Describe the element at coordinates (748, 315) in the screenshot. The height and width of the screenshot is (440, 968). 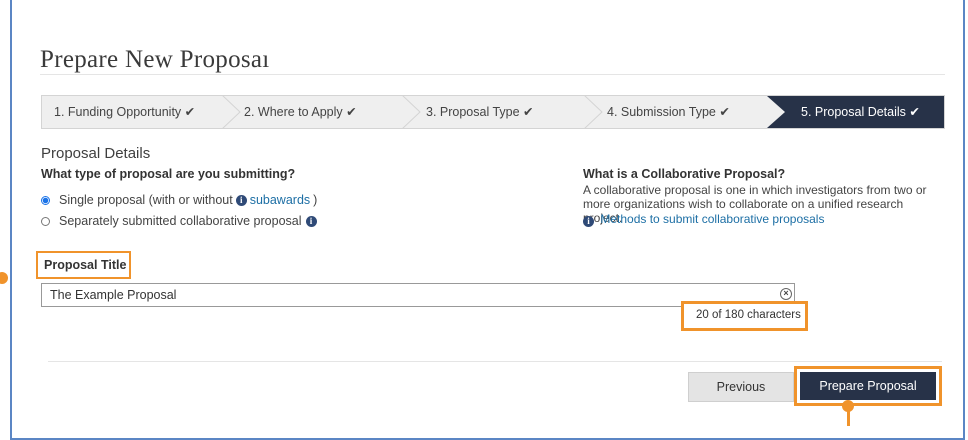
I see `character-count: 20 of 180 characters` at that location.